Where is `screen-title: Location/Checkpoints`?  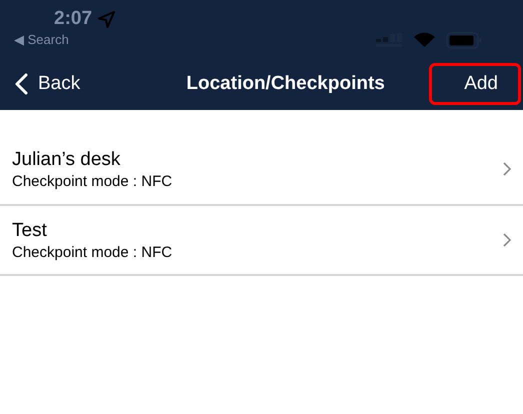
screen-title: Location/Checkpoints is located at coordinates (285, 84).